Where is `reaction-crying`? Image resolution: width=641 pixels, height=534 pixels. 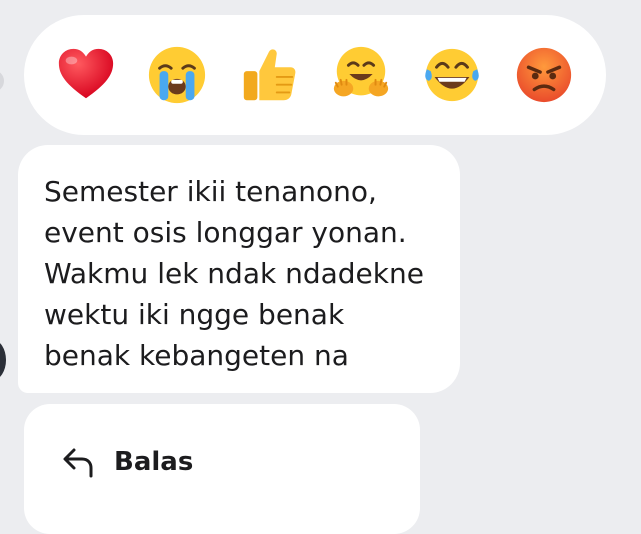 reaction-crying is located at coordinates (177, 75).